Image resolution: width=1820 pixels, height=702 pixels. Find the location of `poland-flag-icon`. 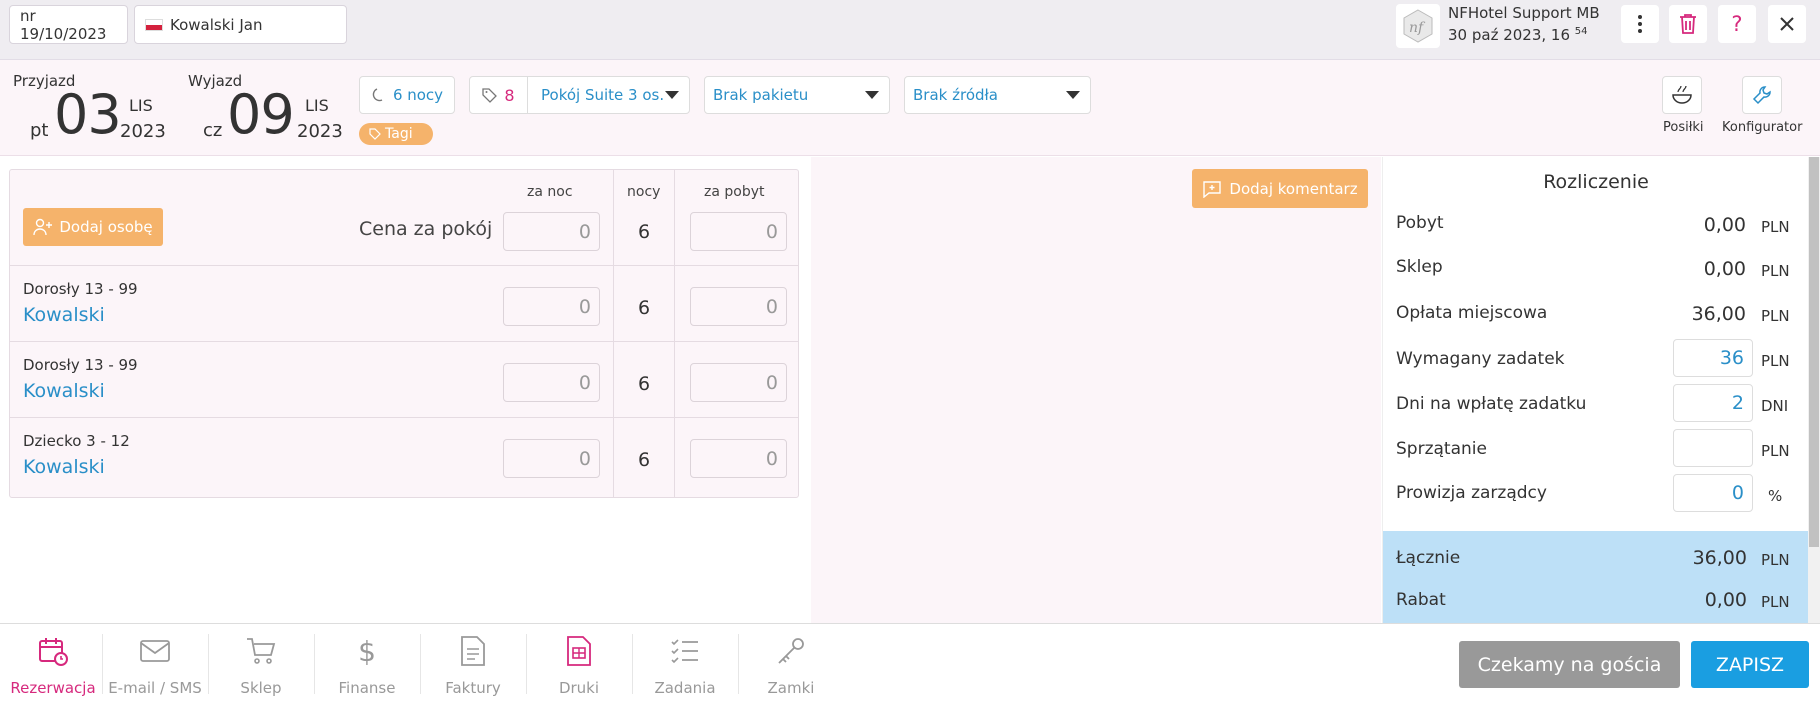

poland-flag-icon is located at coordinates (154, 24).